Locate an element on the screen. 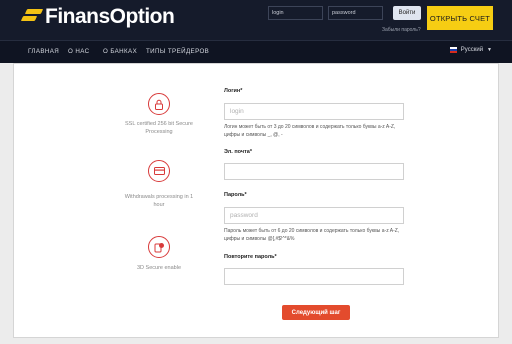 The height and width of the screenshot is (344, 512). logo-text: FinansOption is located at coordinates (110, 16).